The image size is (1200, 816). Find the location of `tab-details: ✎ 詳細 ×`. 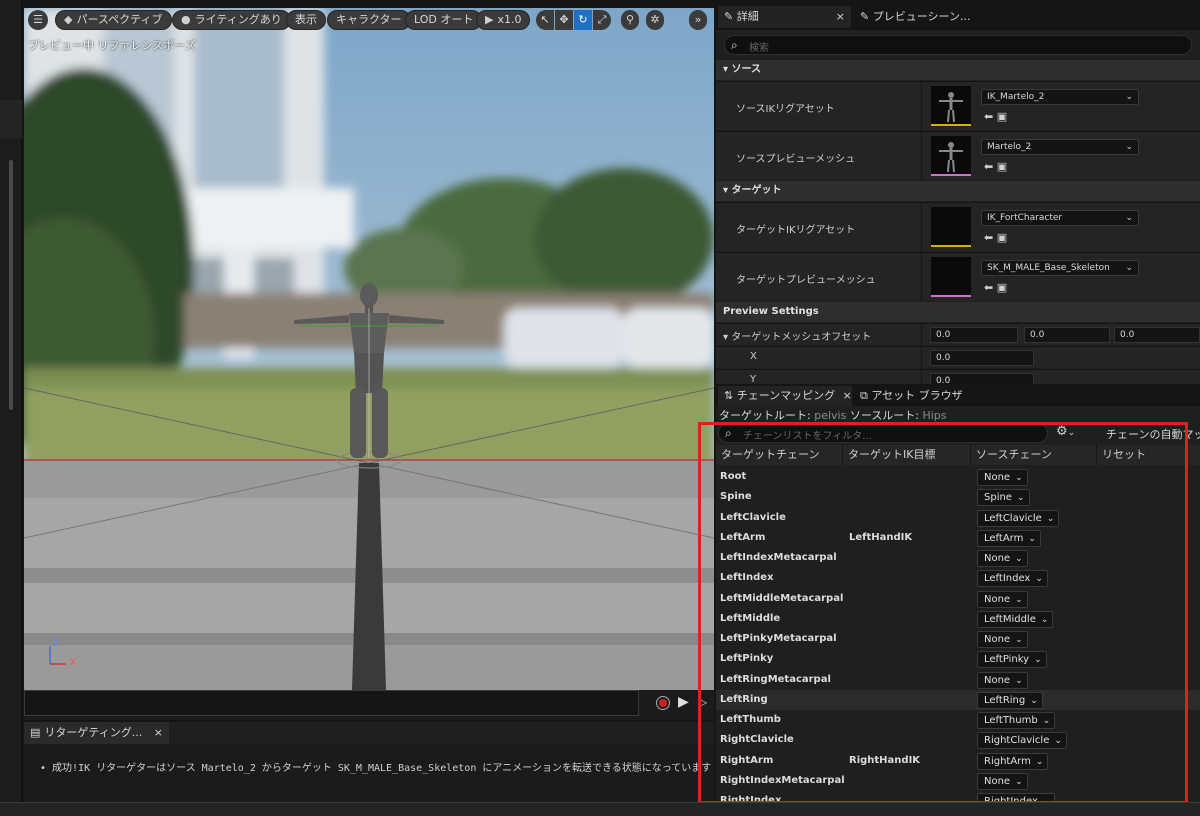

tab-details: ✎ 詳細 × is located at coordinates (784, 17).